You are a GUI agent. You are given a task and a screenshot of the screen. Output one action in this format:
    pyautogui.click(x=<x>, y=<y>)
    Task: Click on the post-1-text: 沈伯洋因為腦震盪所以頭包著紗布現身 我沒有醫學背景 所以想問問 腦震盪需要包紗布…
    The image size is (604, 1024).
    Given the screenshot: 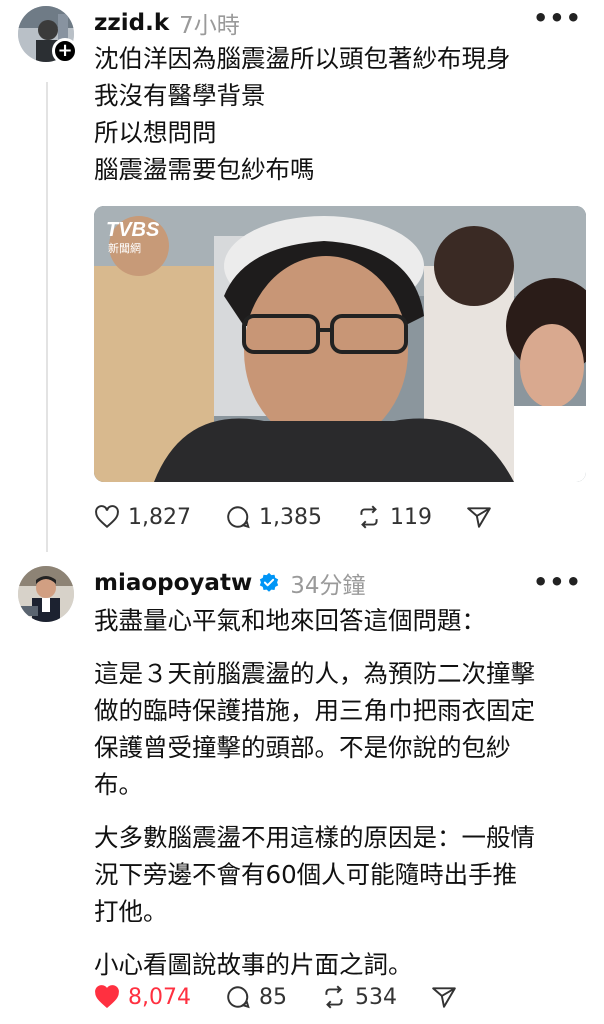 What is the action you would take?
    pyautogui.click(x=302, y=114)
    